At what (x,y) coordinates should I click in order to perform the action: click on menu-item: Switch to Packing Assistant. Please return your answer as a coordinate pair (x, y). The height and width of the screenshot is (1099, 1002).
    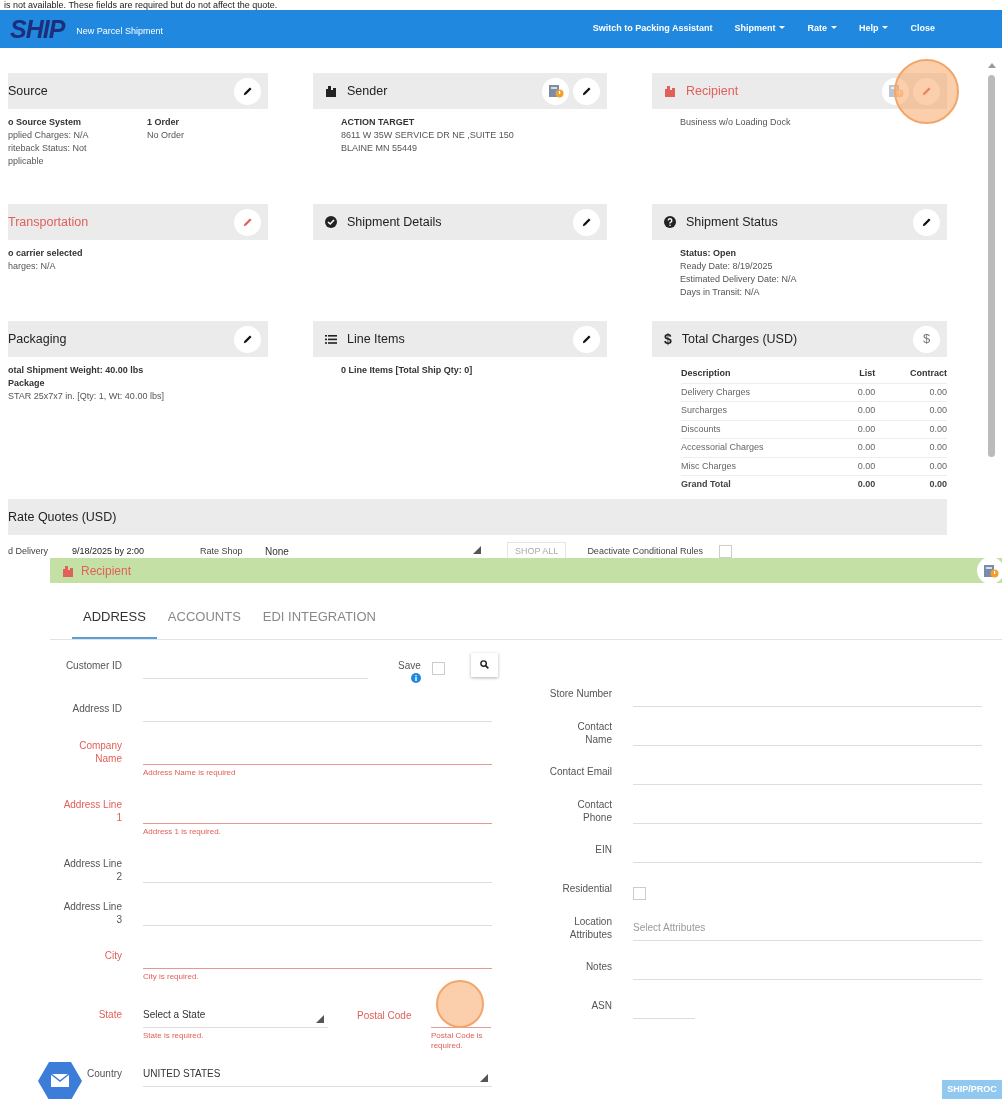
    Looking at the image, I should click on (652, 29).